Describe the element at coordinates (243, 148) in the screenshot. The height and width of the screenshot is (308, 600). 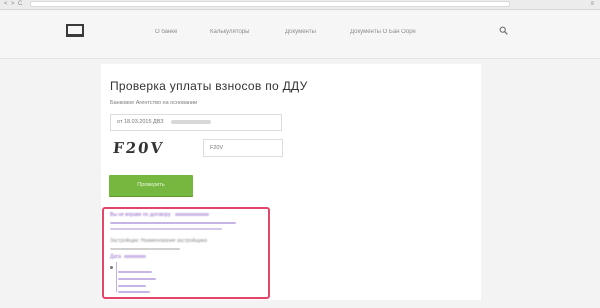
I see `captcha-input: F20V` at that location.